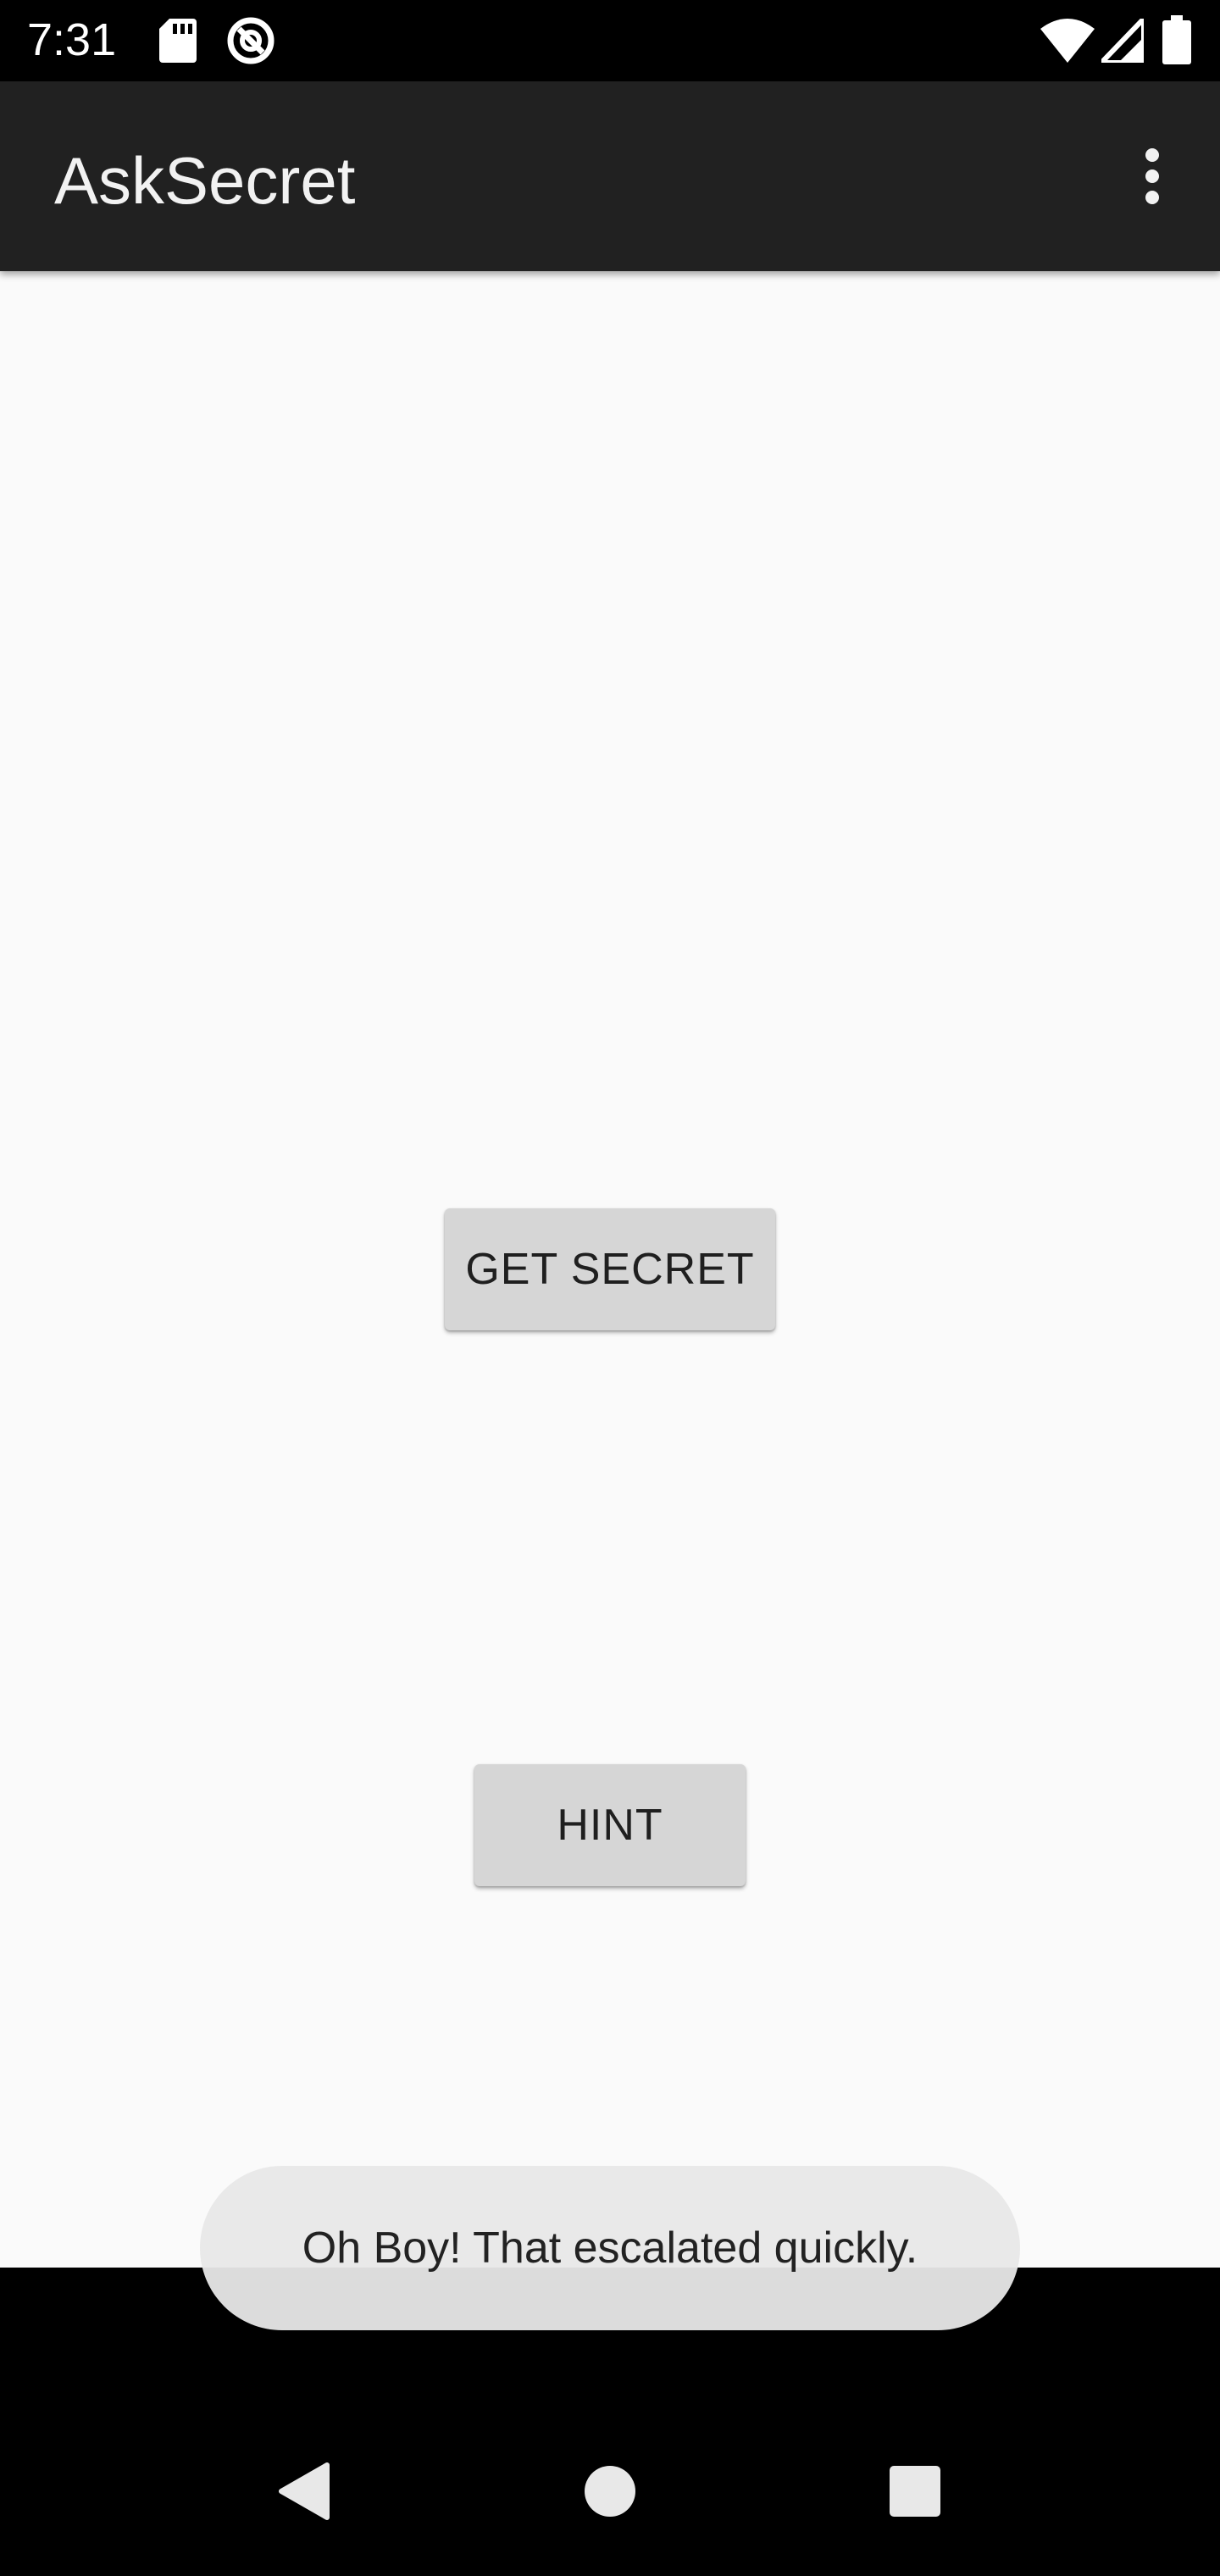  Describe the element at coordinates (1122, 41) in the screenshot. I see `cellular-icon` at that location.